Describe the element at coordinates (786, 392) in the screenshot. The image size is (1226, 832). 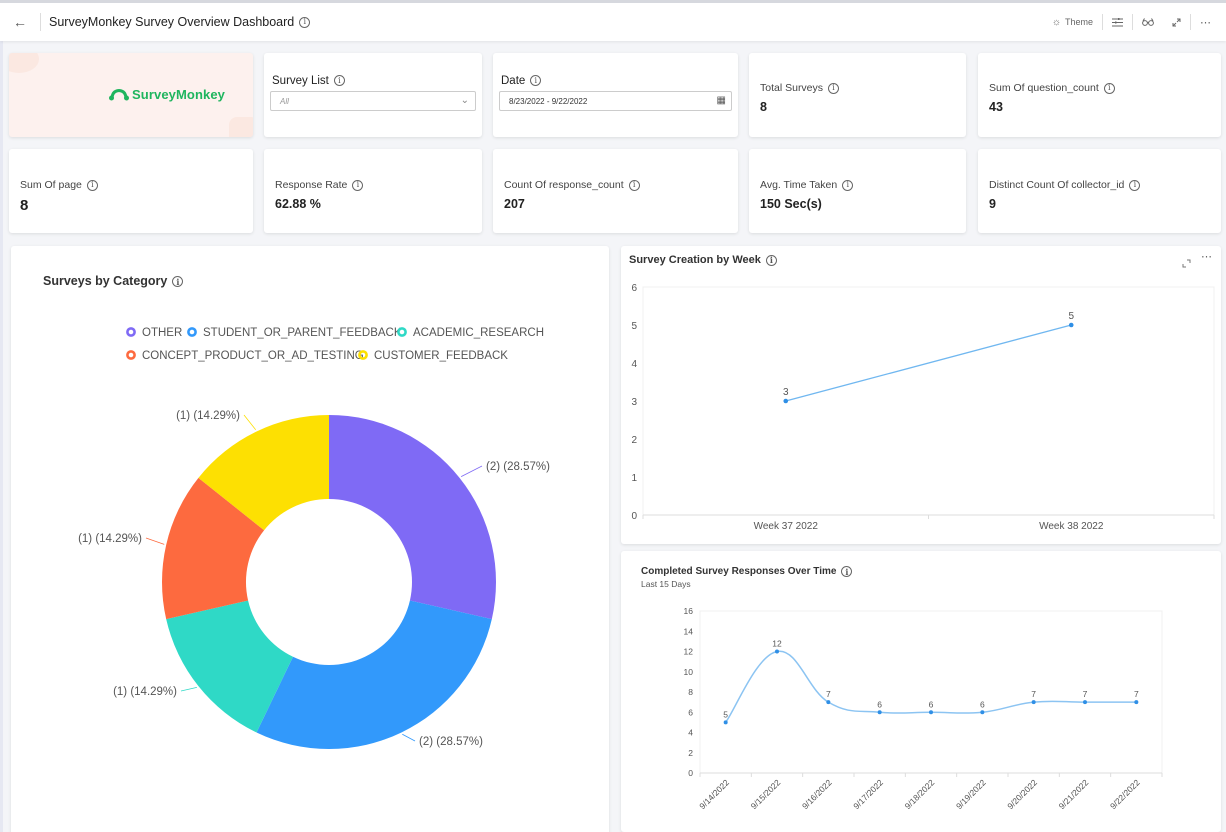
I see `data-label: 3` at that location.